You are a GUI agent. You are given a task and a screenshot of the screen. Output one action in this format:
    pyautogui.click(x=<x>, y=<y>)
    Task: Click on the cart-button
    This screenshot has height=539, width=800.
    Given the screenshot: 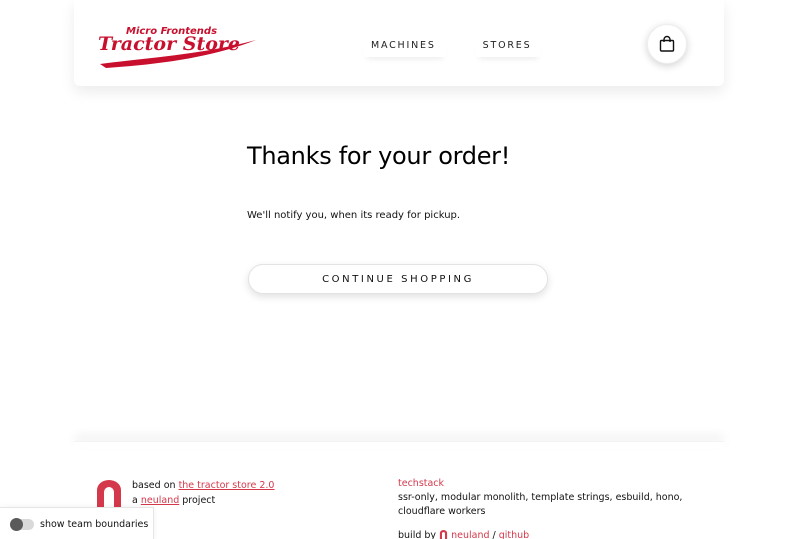 What is the action you would take?
    pyautogui.click(x=667, y=44)
    